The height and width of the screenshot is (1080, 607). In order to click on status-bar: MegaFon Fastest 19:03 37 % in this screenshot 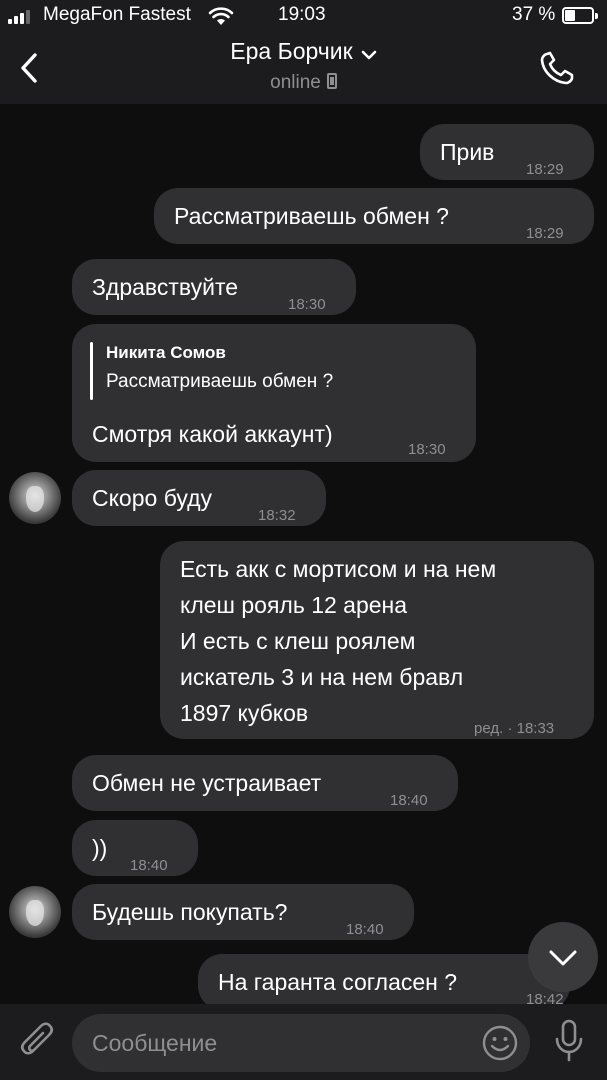, I will do `click(303, 16)`.